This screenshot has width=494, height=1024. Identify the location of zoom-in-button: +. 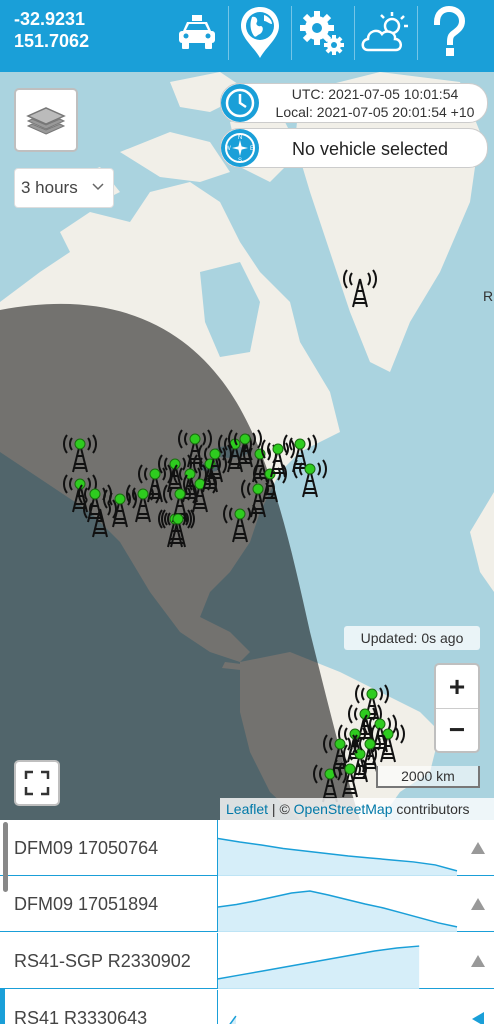
(457, 686).